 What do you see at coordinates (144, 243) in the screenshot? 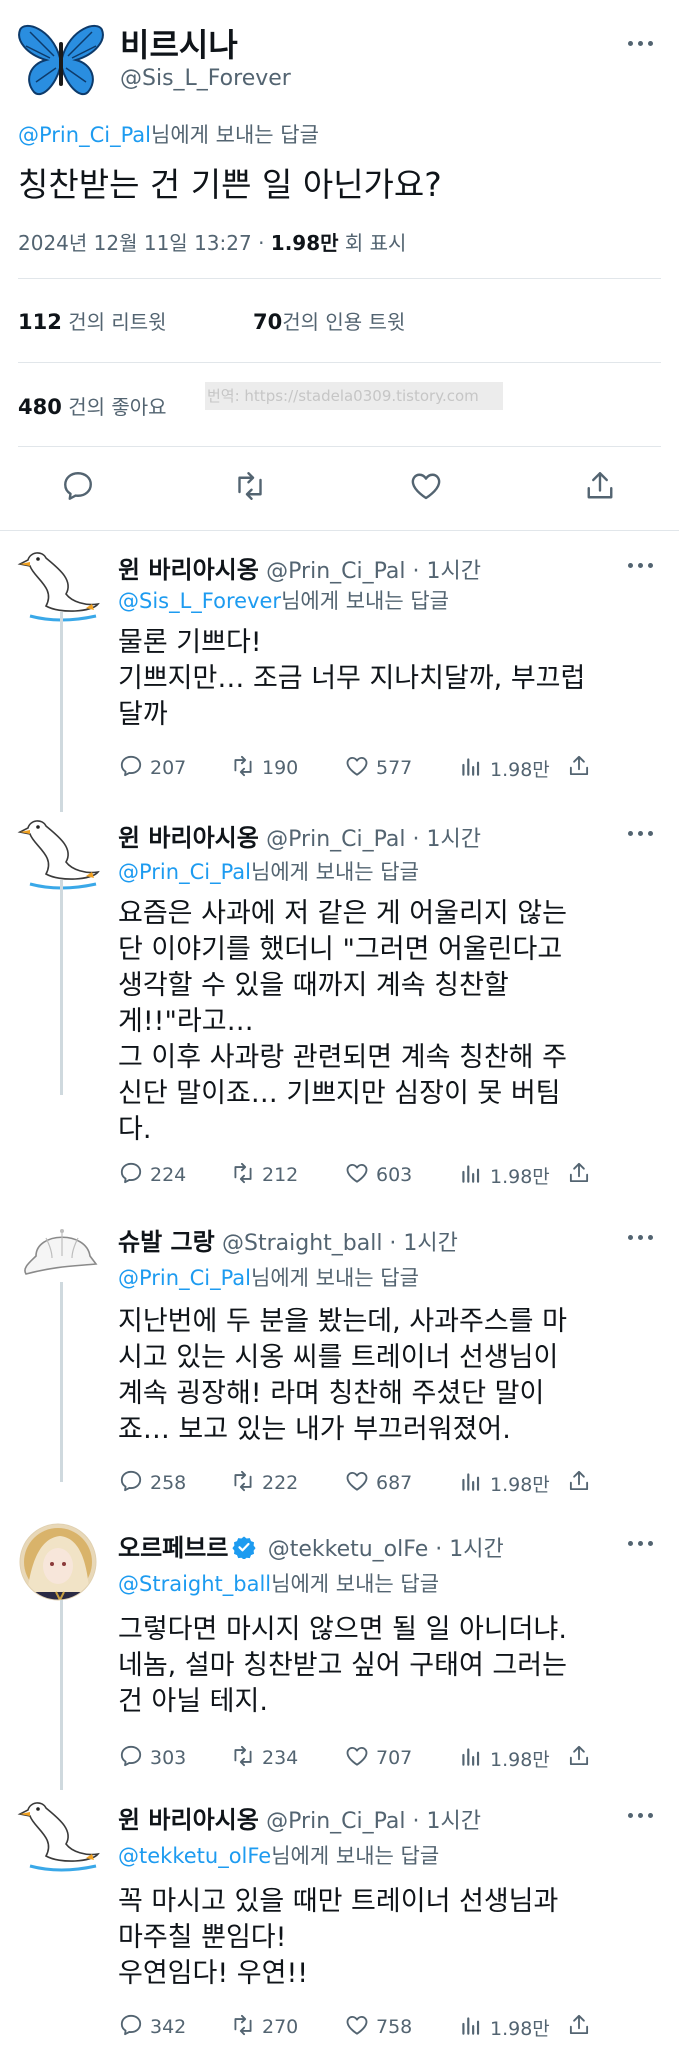
I see `timestamp: 2024년 12월 11일 13:27 ·` at bounding box center [144, 243].